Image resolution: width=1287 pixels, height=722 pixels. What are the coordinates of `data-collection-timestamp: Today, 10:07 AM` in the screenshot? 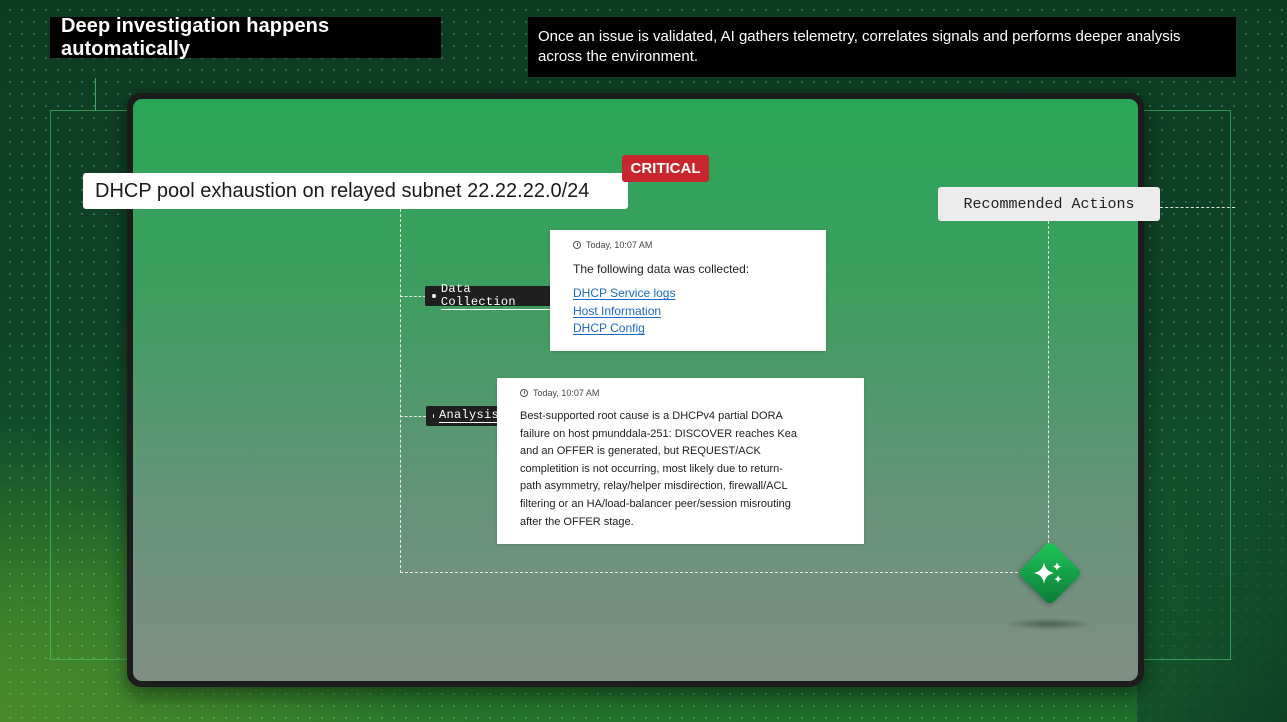 It's located at (699, 245).